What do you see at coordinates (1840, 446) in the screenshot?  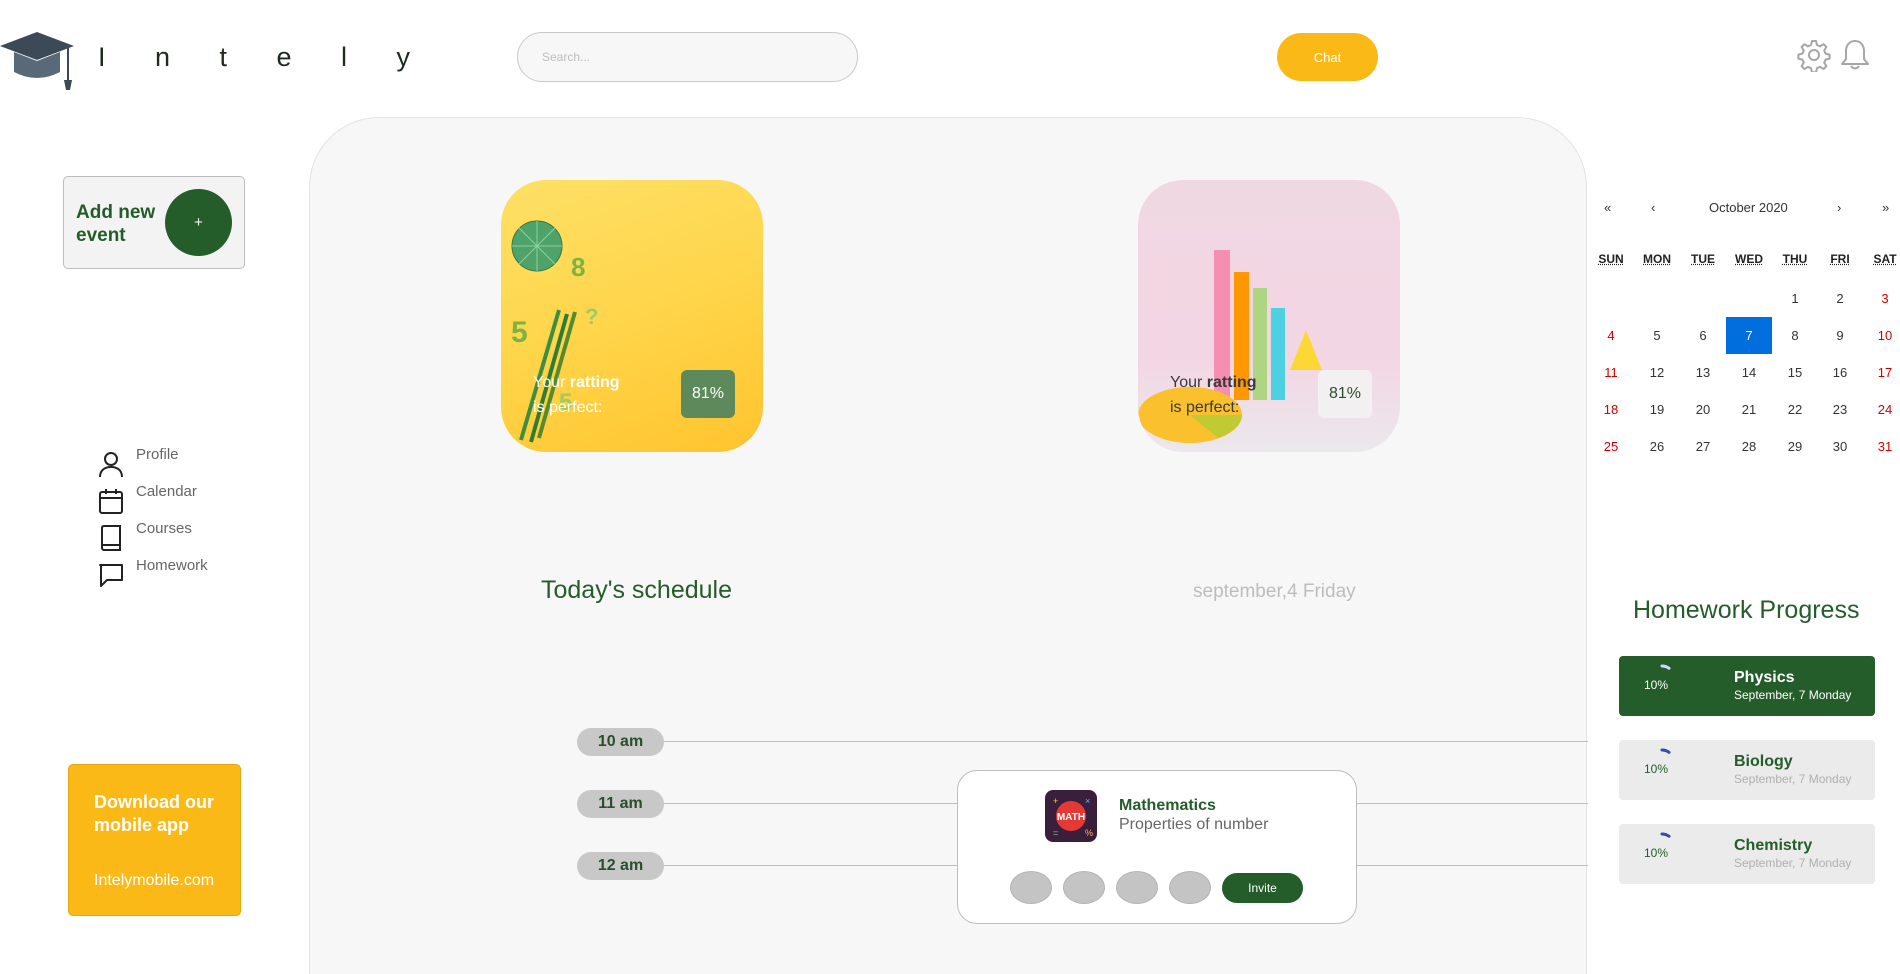 I see `calendar-day: 30` at bounding box center [1840, 446].